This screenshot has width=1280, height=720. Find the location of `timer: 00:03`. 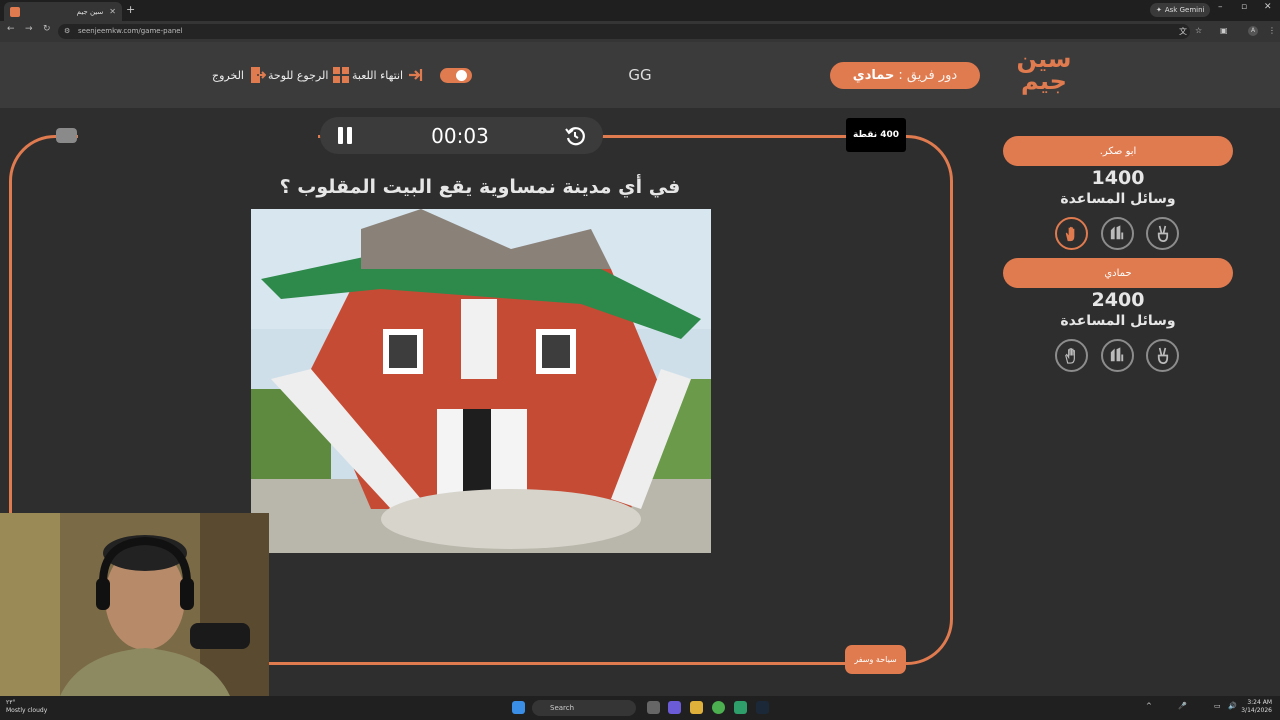

timer: 00:03 is located at coordinates (461, 135).